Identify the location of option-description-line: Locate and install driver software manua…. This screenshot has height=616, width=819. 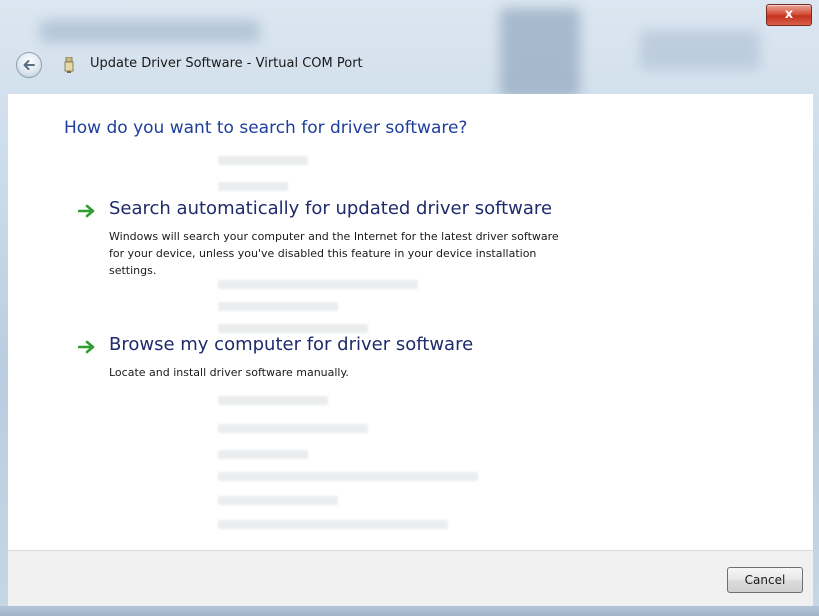
(229, 372).